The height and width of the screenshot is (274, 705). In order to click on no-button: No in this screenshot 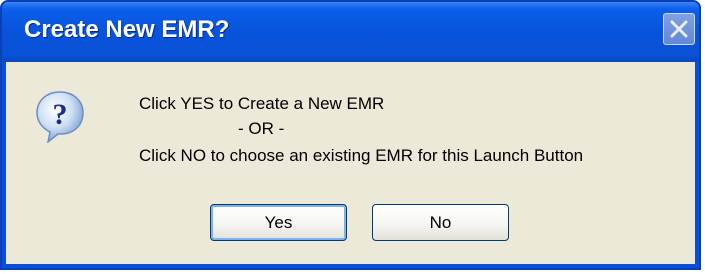, I will do `click(440, 222)`.